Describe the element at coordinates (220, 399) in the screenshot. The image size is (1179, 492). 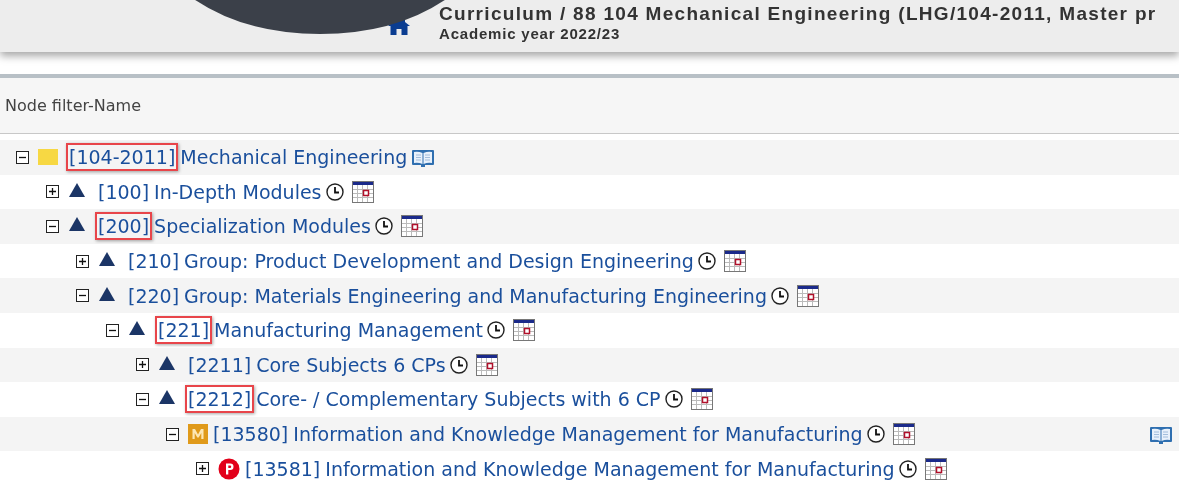
I see `node-code-link: [2212]` at that location.